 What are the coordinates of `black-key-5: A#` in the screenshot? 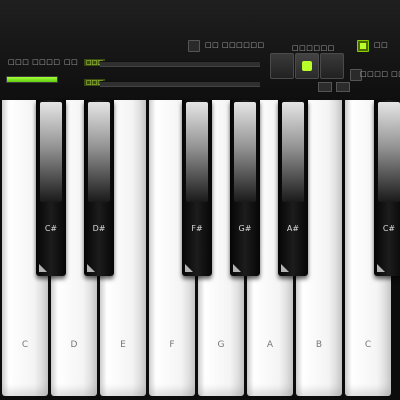 It's located at (293, 188).